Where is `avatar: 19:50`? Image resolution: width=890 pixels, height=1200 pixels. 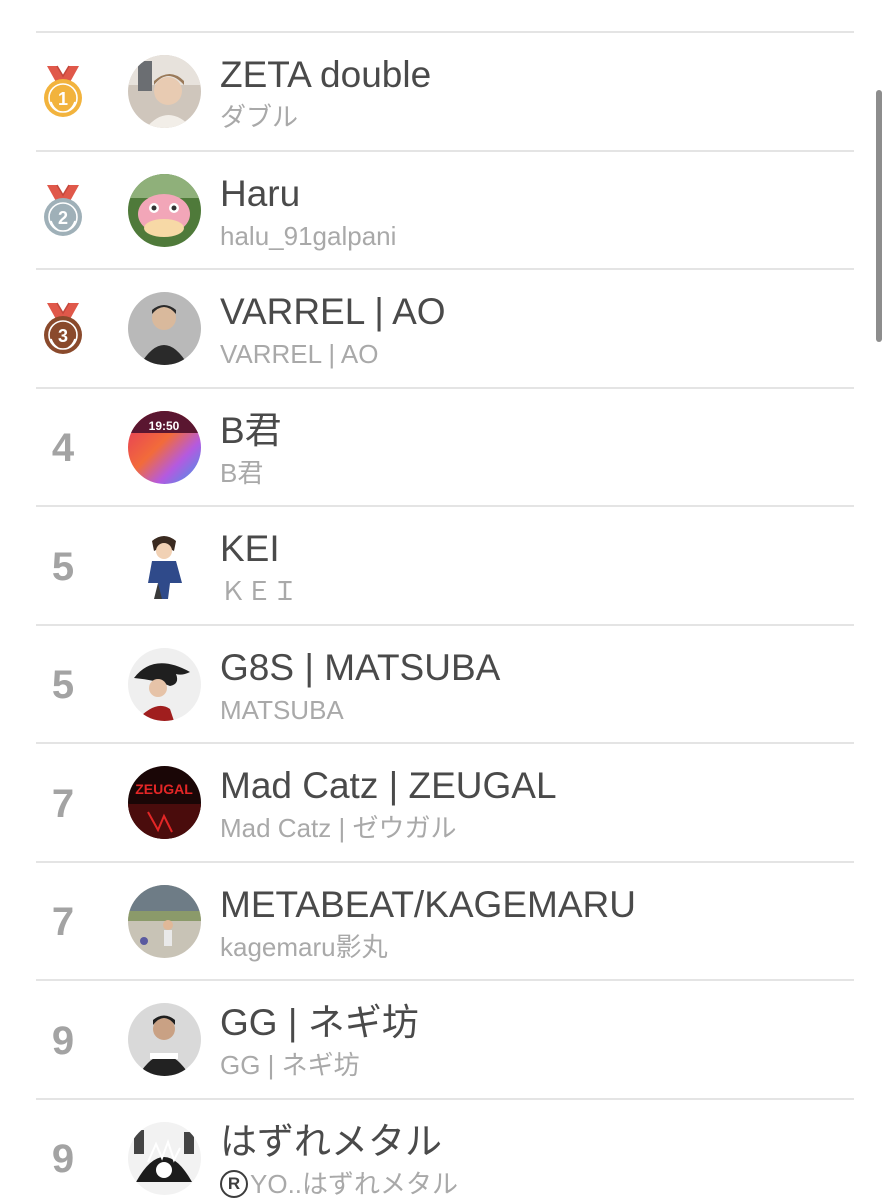
avatar: 19:50 is located at coordinates (164, 447).